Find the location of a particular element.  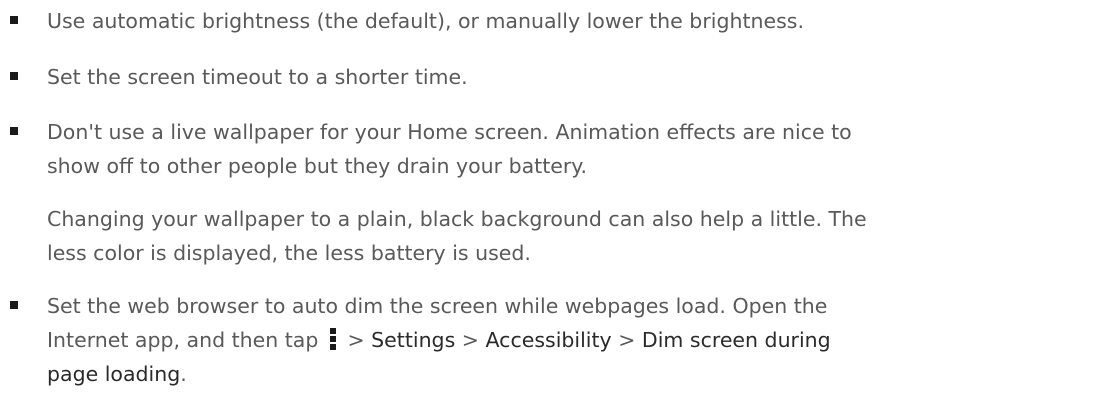

dim-screen-path-item-continued: page loading is located at coordinates (114, 374).